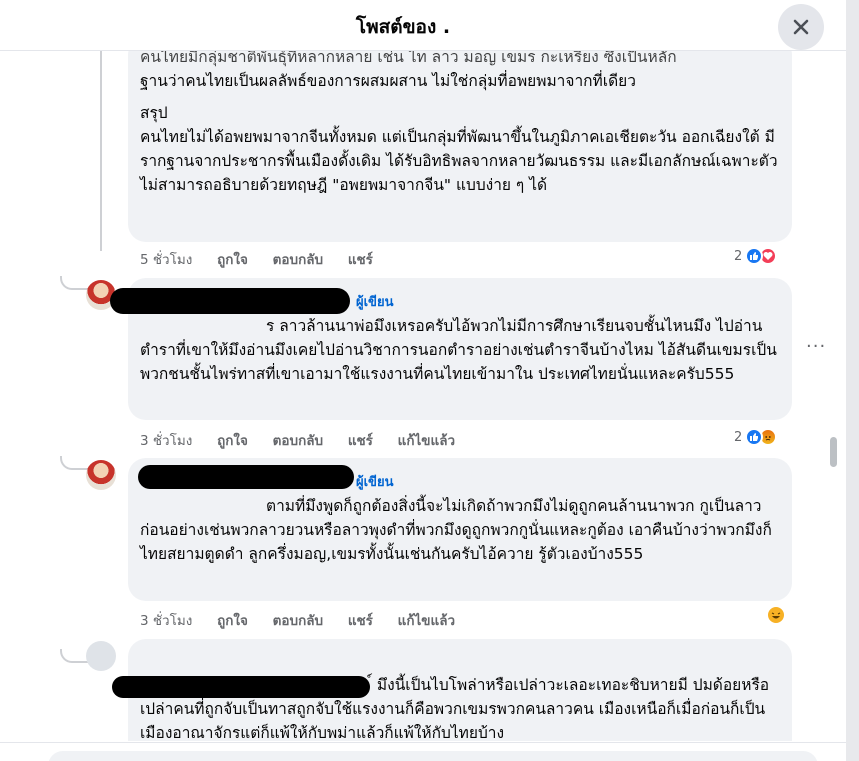 The width and height of the screenshot is (859, 761). What do you see at coordinates (433, 756) in the screenshot?
I see `comment-input` at bounding box center [433, 756].